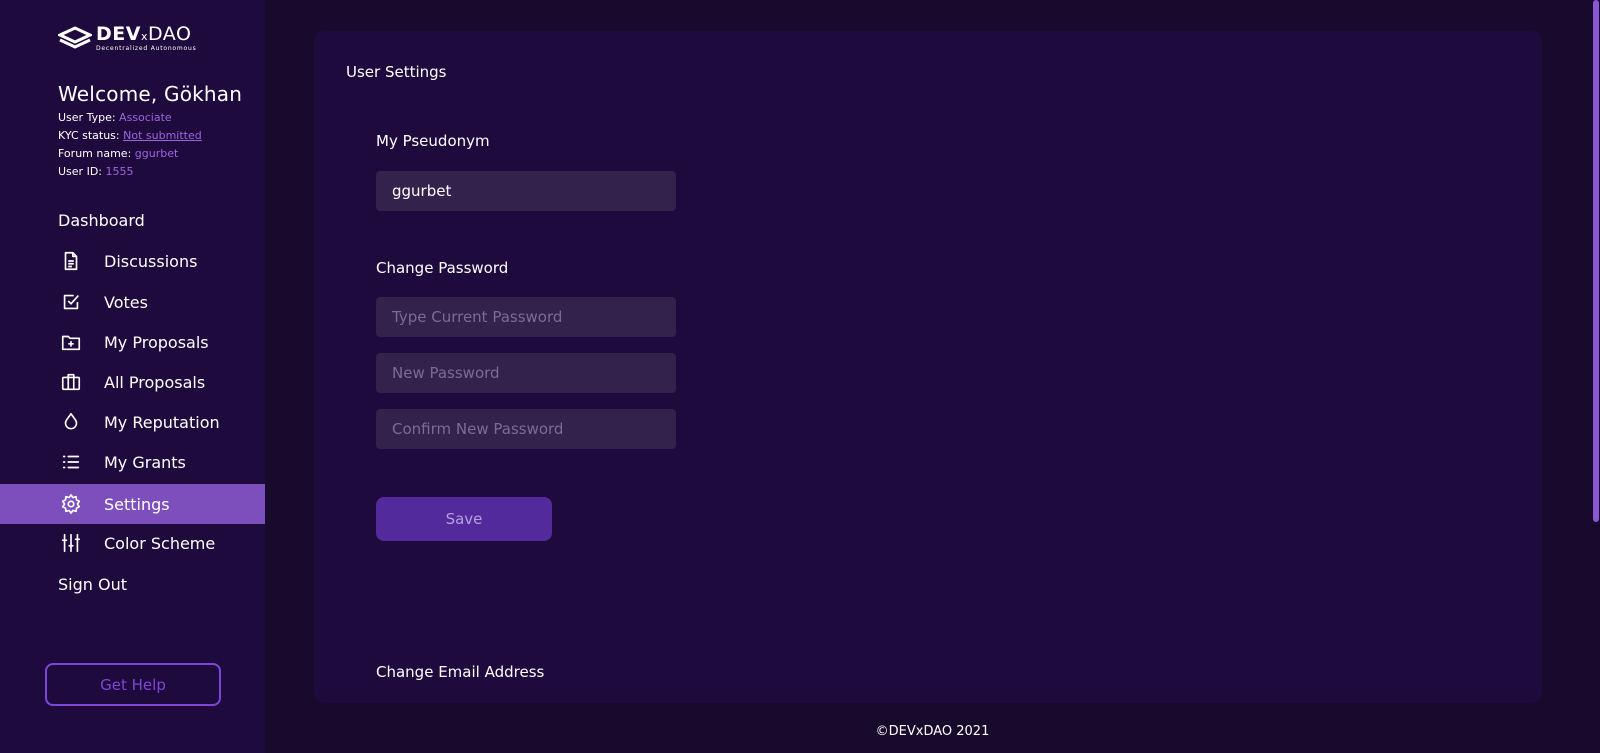  Describe the element at coordinates (150, 94) in the screenshot. I see `welcome-heading: Welcome, Gökhan` at that location.